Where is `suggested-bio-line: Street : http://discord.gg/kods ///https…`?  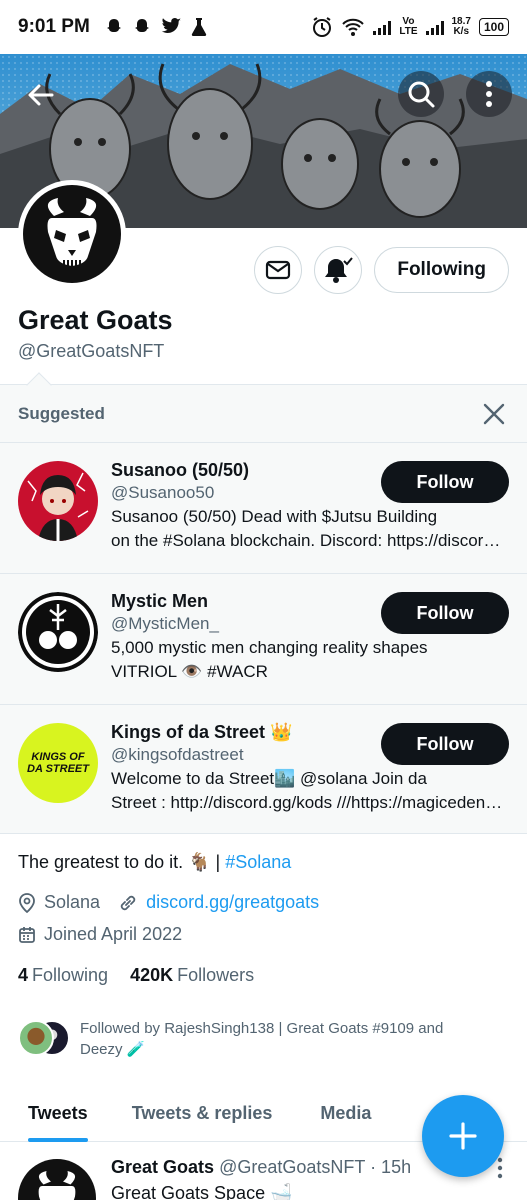
suggested-bio-line: Street : http://discord.gg/kods ///https… is located at coordinates (307, 802).